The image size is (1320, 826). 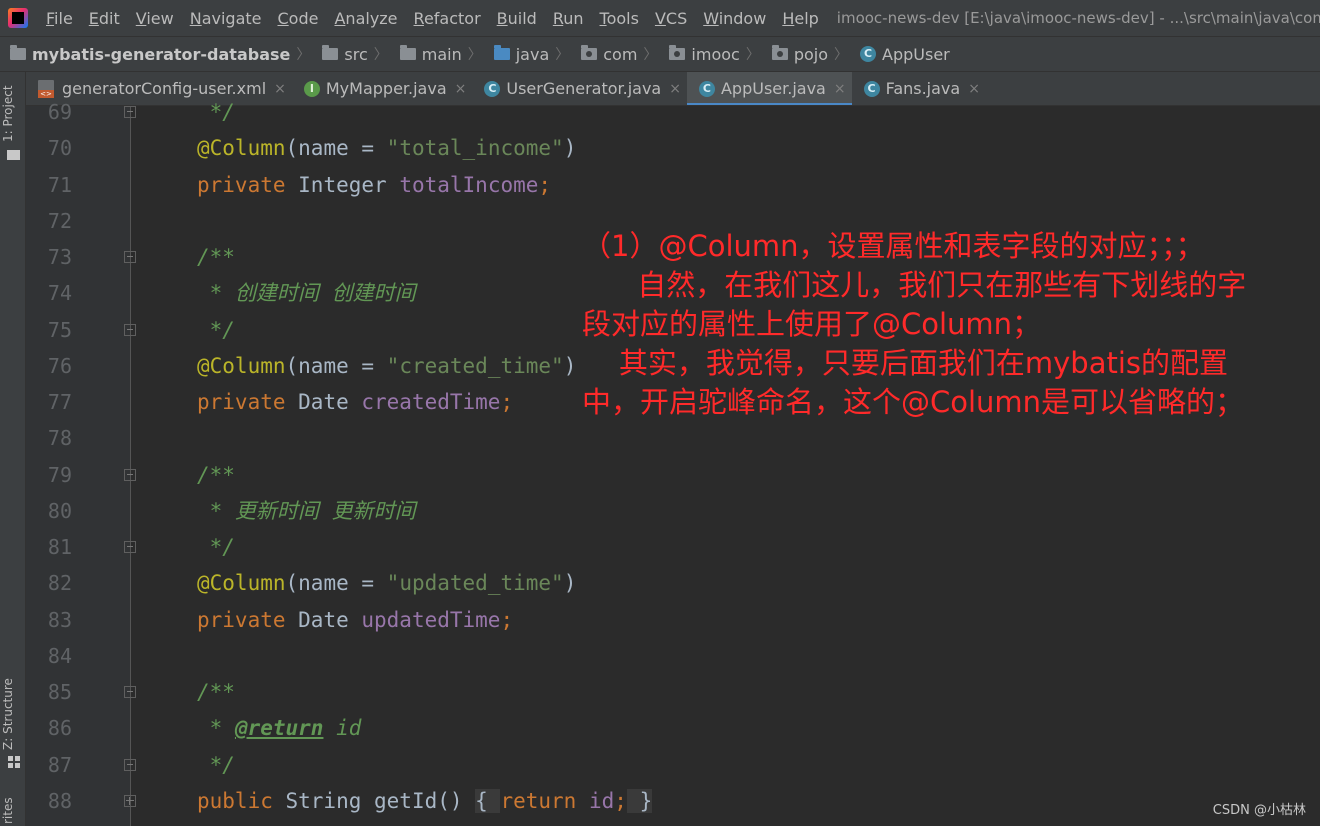 I want to click on favorites-tool-button: rites, so click(x=8, y=810).